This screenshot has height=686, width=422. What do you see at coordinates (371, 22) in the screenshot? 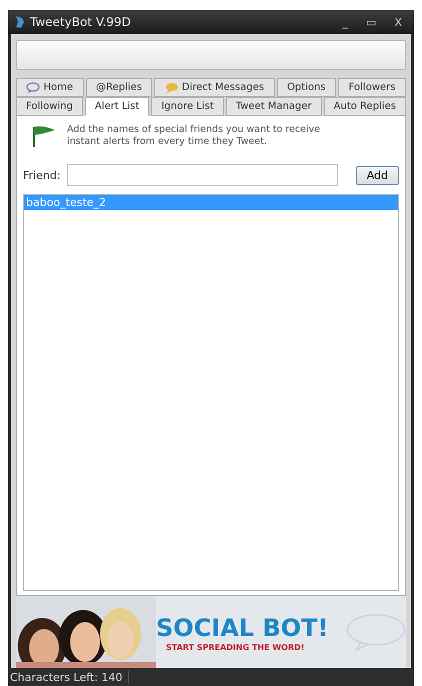
I see `window-control-button: ▭` at bounding box center [371, 22].